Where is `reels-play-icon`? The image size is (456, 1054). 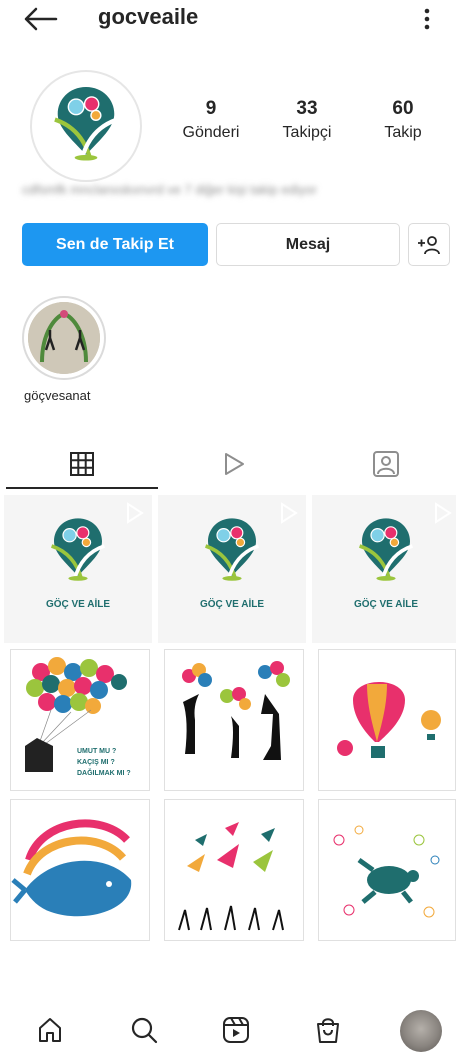 reels-play-icon is located at coordinates (234, 464).